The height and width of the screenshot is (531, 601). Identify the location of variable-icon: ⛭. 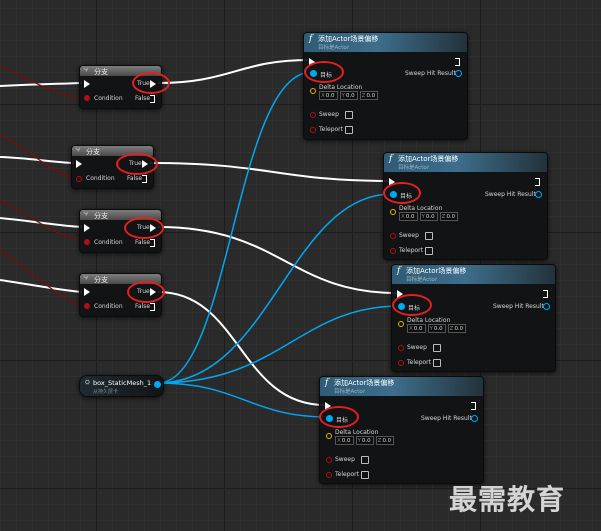
(87, 382).